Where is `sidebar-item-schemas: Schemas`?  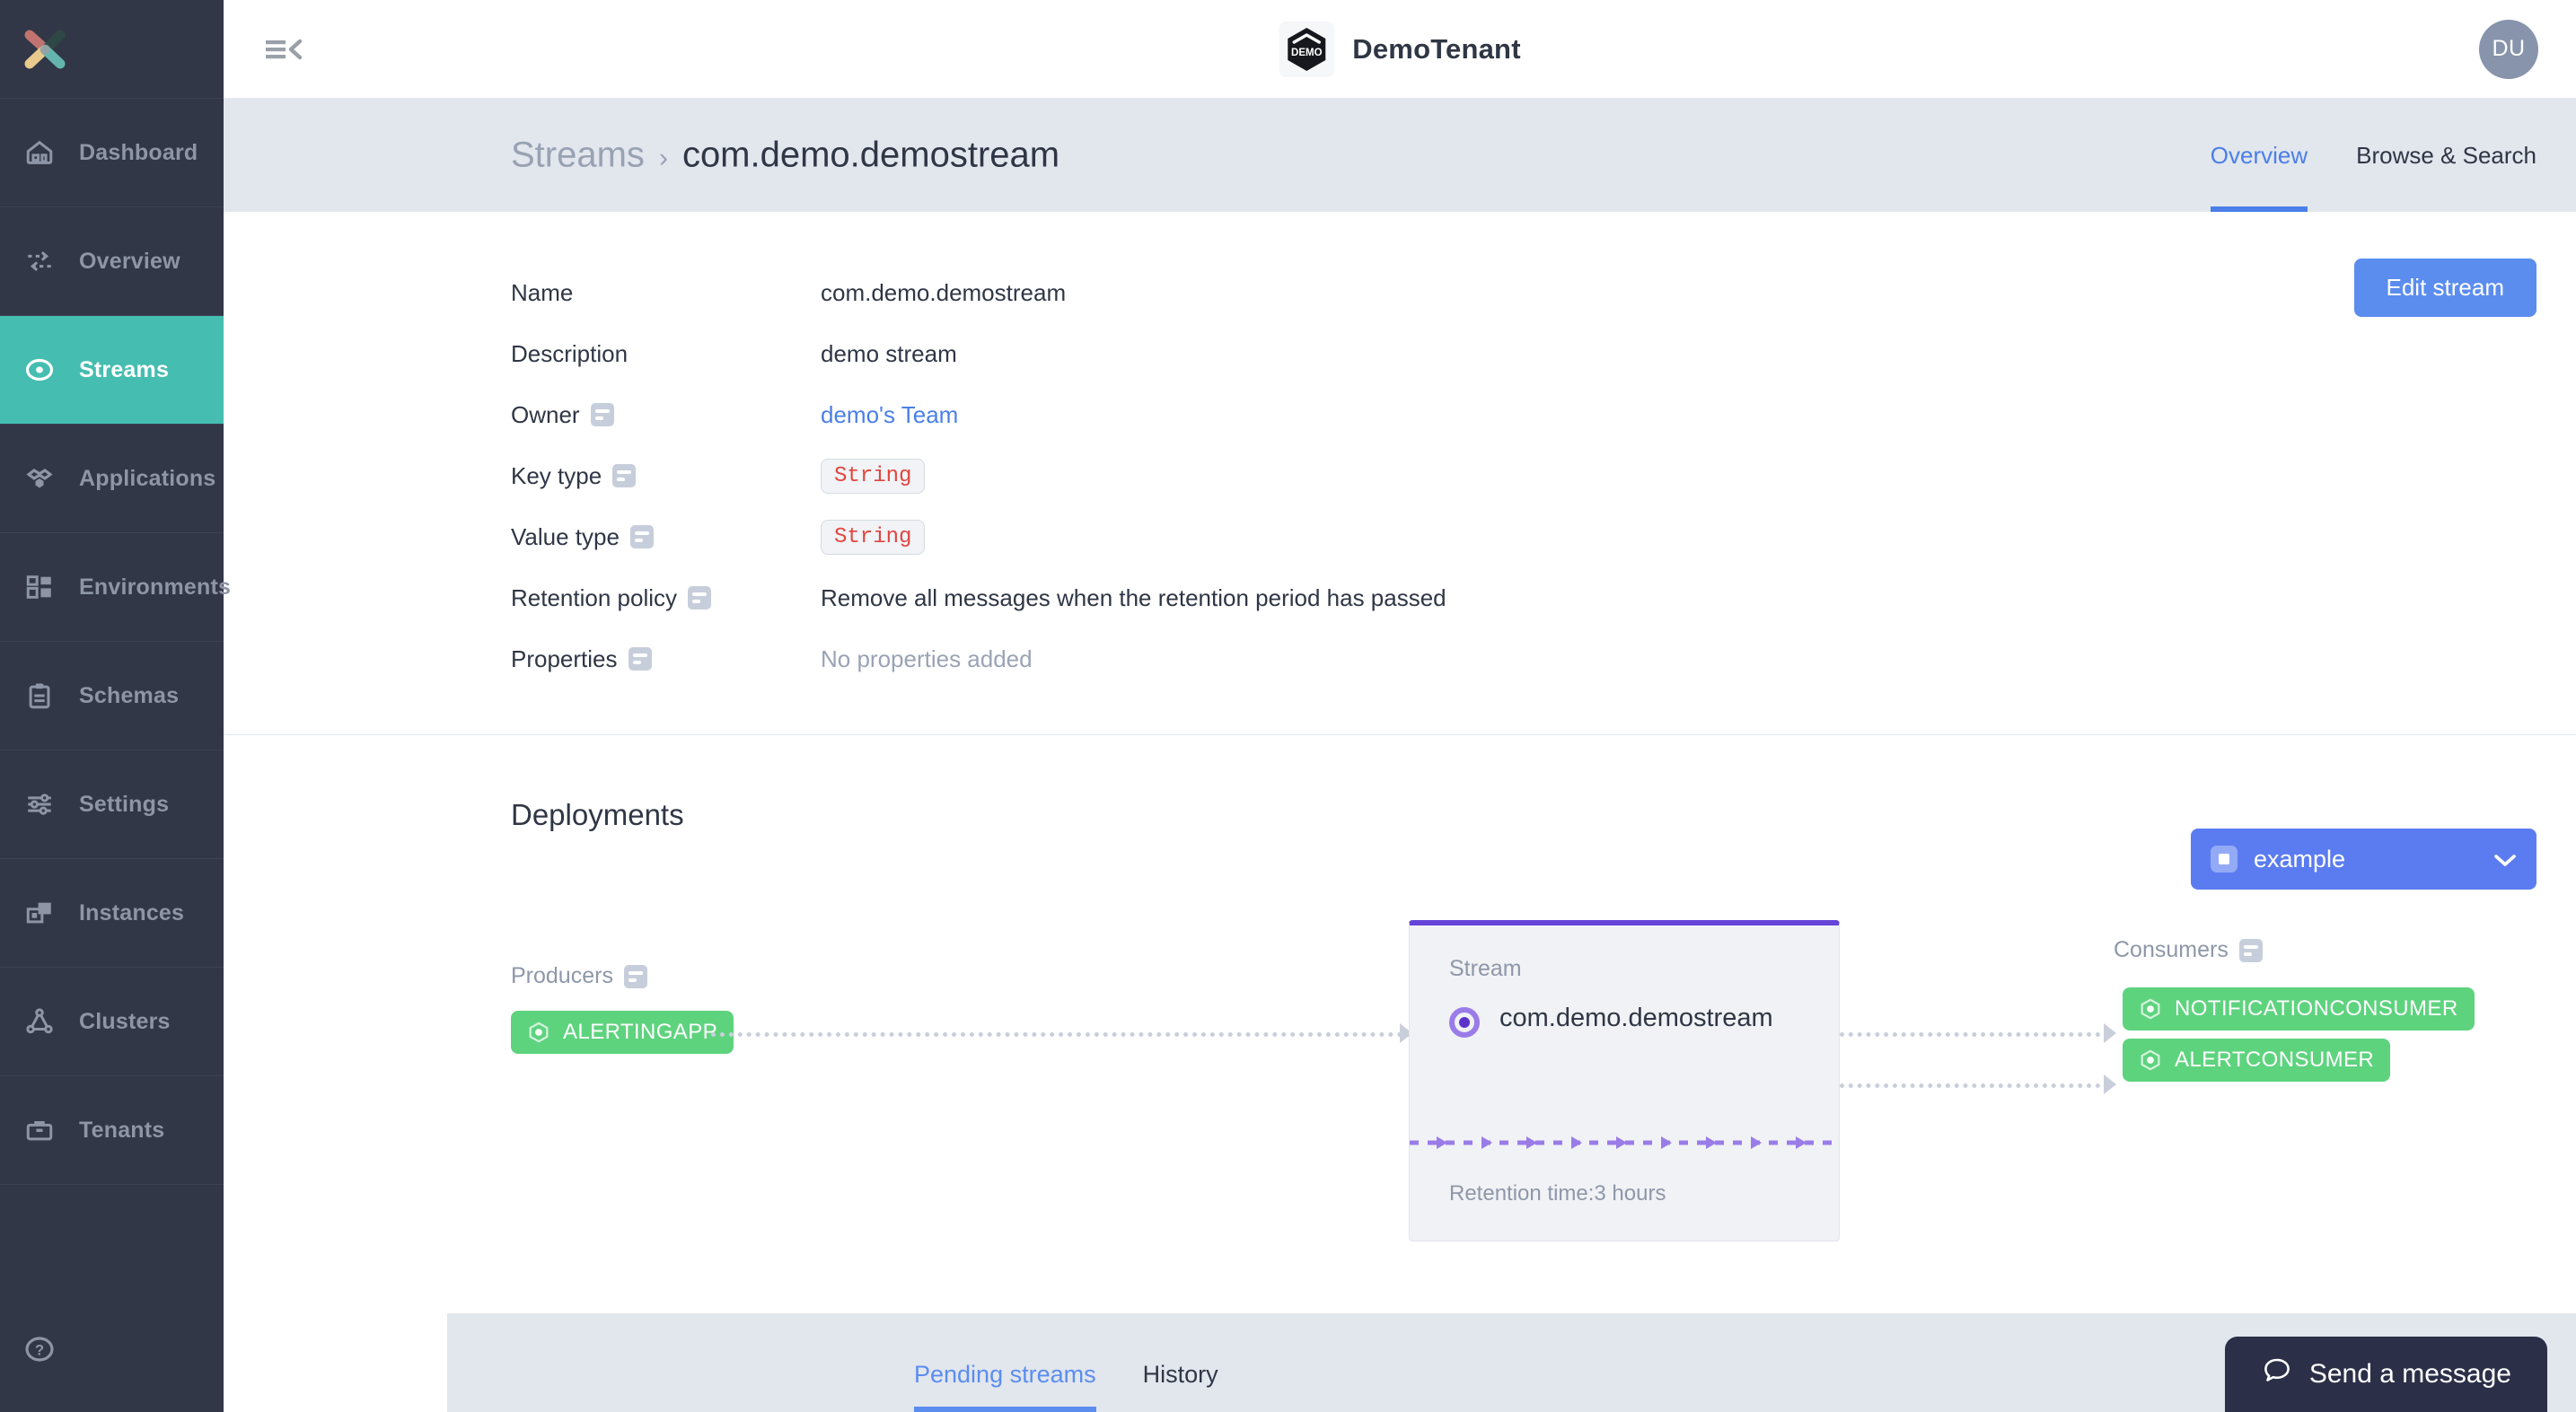 sidebar-item-schemas: Schemas is located at coordinates (112, 696).